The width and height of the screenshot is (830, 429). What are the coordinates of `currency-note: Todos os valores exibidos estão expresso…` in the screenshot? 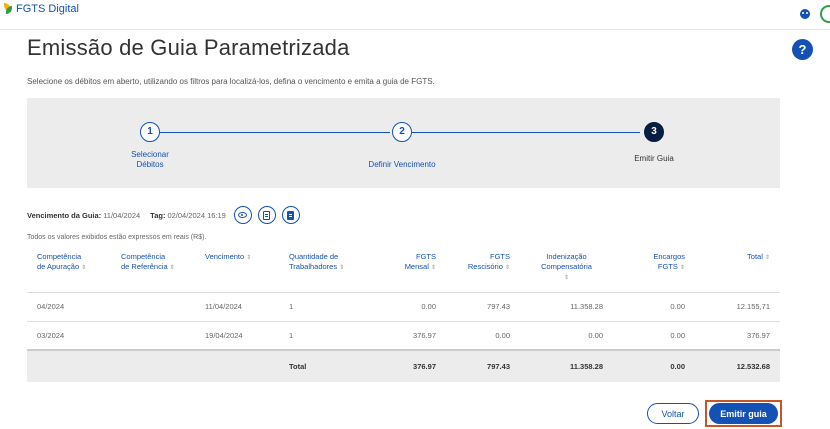 It's located at (117, 237).